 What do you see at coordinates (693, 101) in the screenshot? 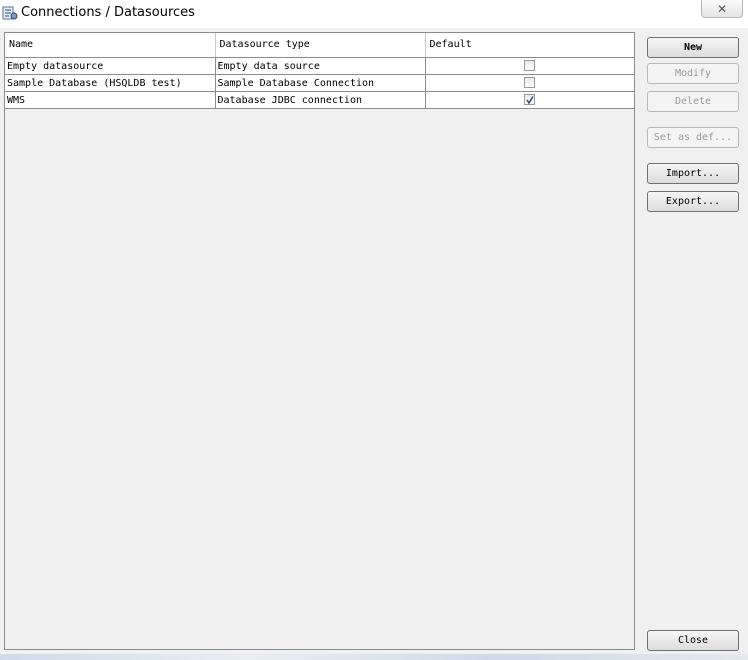
I see `delete-button: Delete` at bounding box center [693, 101].